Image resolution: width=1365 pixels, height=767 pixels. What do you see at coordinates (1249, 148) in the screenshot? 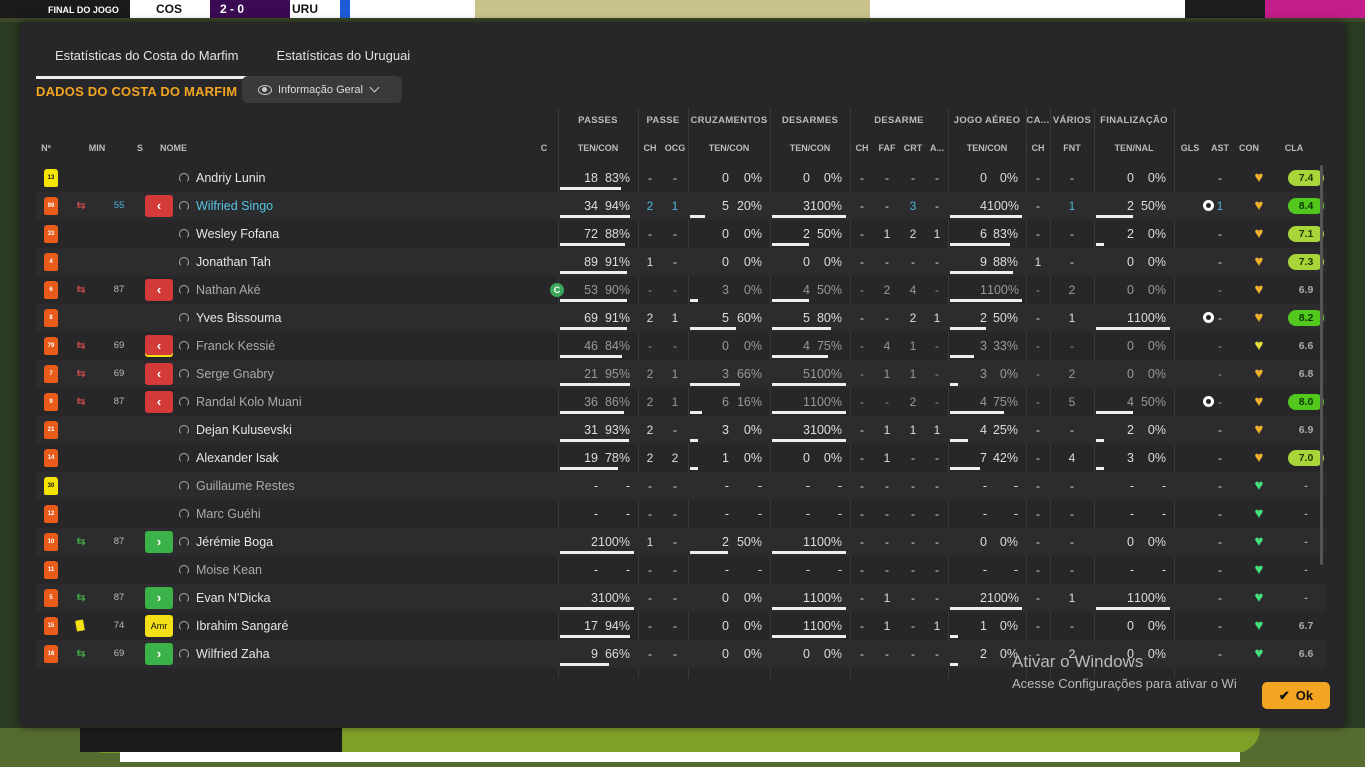
I see `col-con: CON` at bounding box center [1249, 148].